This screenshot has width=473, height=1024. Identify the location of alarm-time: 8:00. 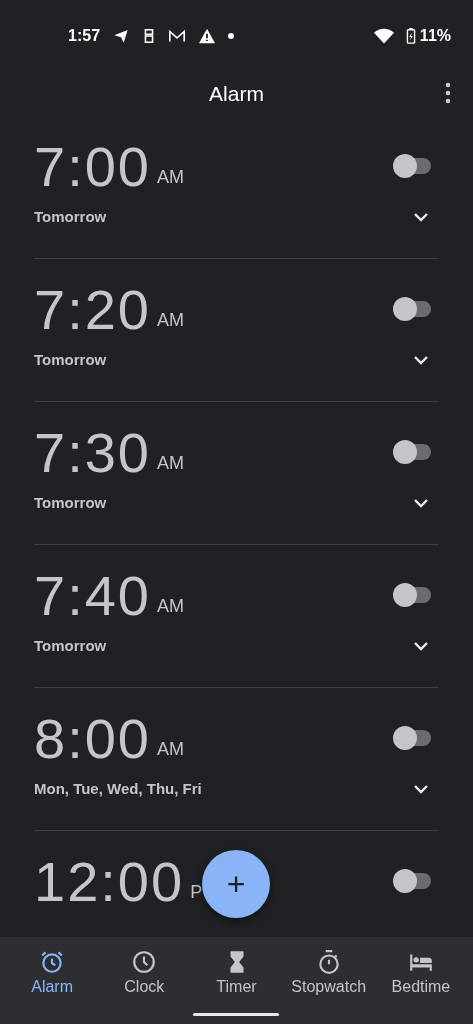
(92, 738).